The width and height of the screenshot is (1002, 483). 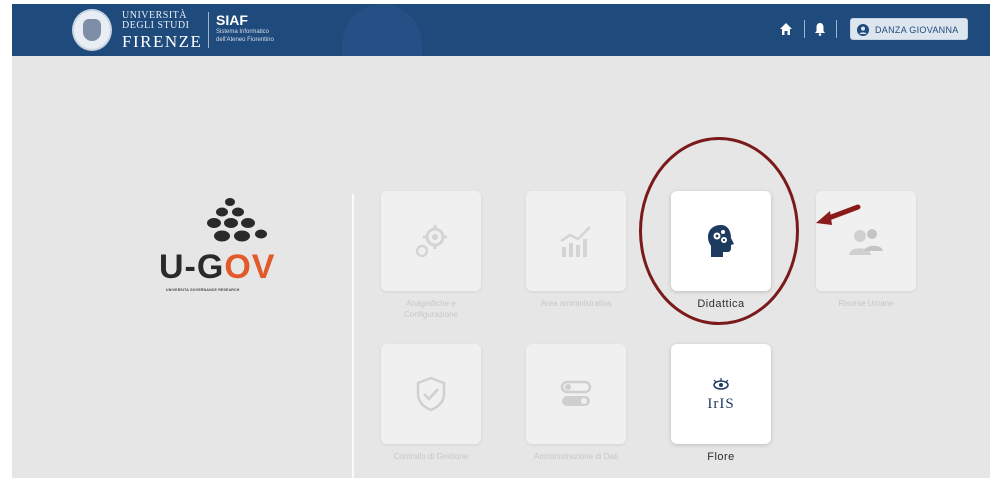 What do you see at coordinates (719, 231) in the screenshot?
I see `highlight-circle-annotation` at bounding box center [719, 231].